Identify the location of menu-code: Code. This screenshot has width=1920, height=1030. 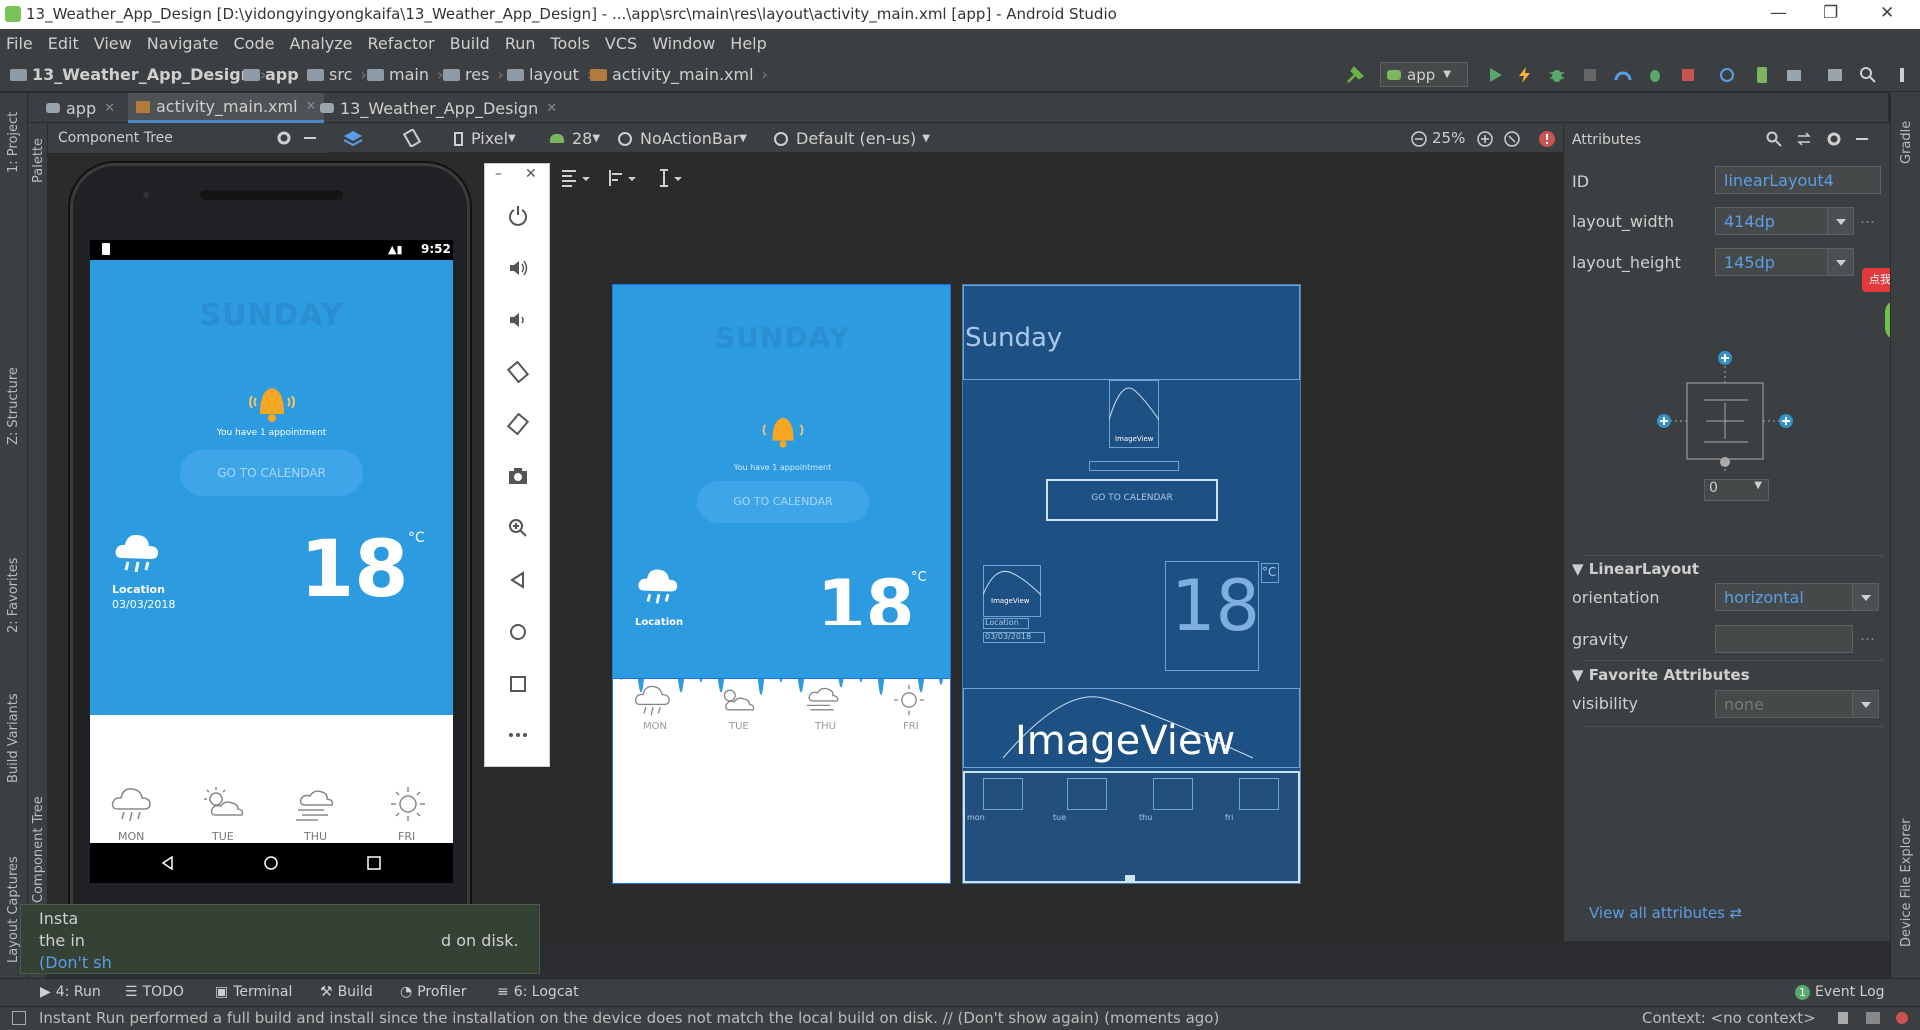
(254, 43).